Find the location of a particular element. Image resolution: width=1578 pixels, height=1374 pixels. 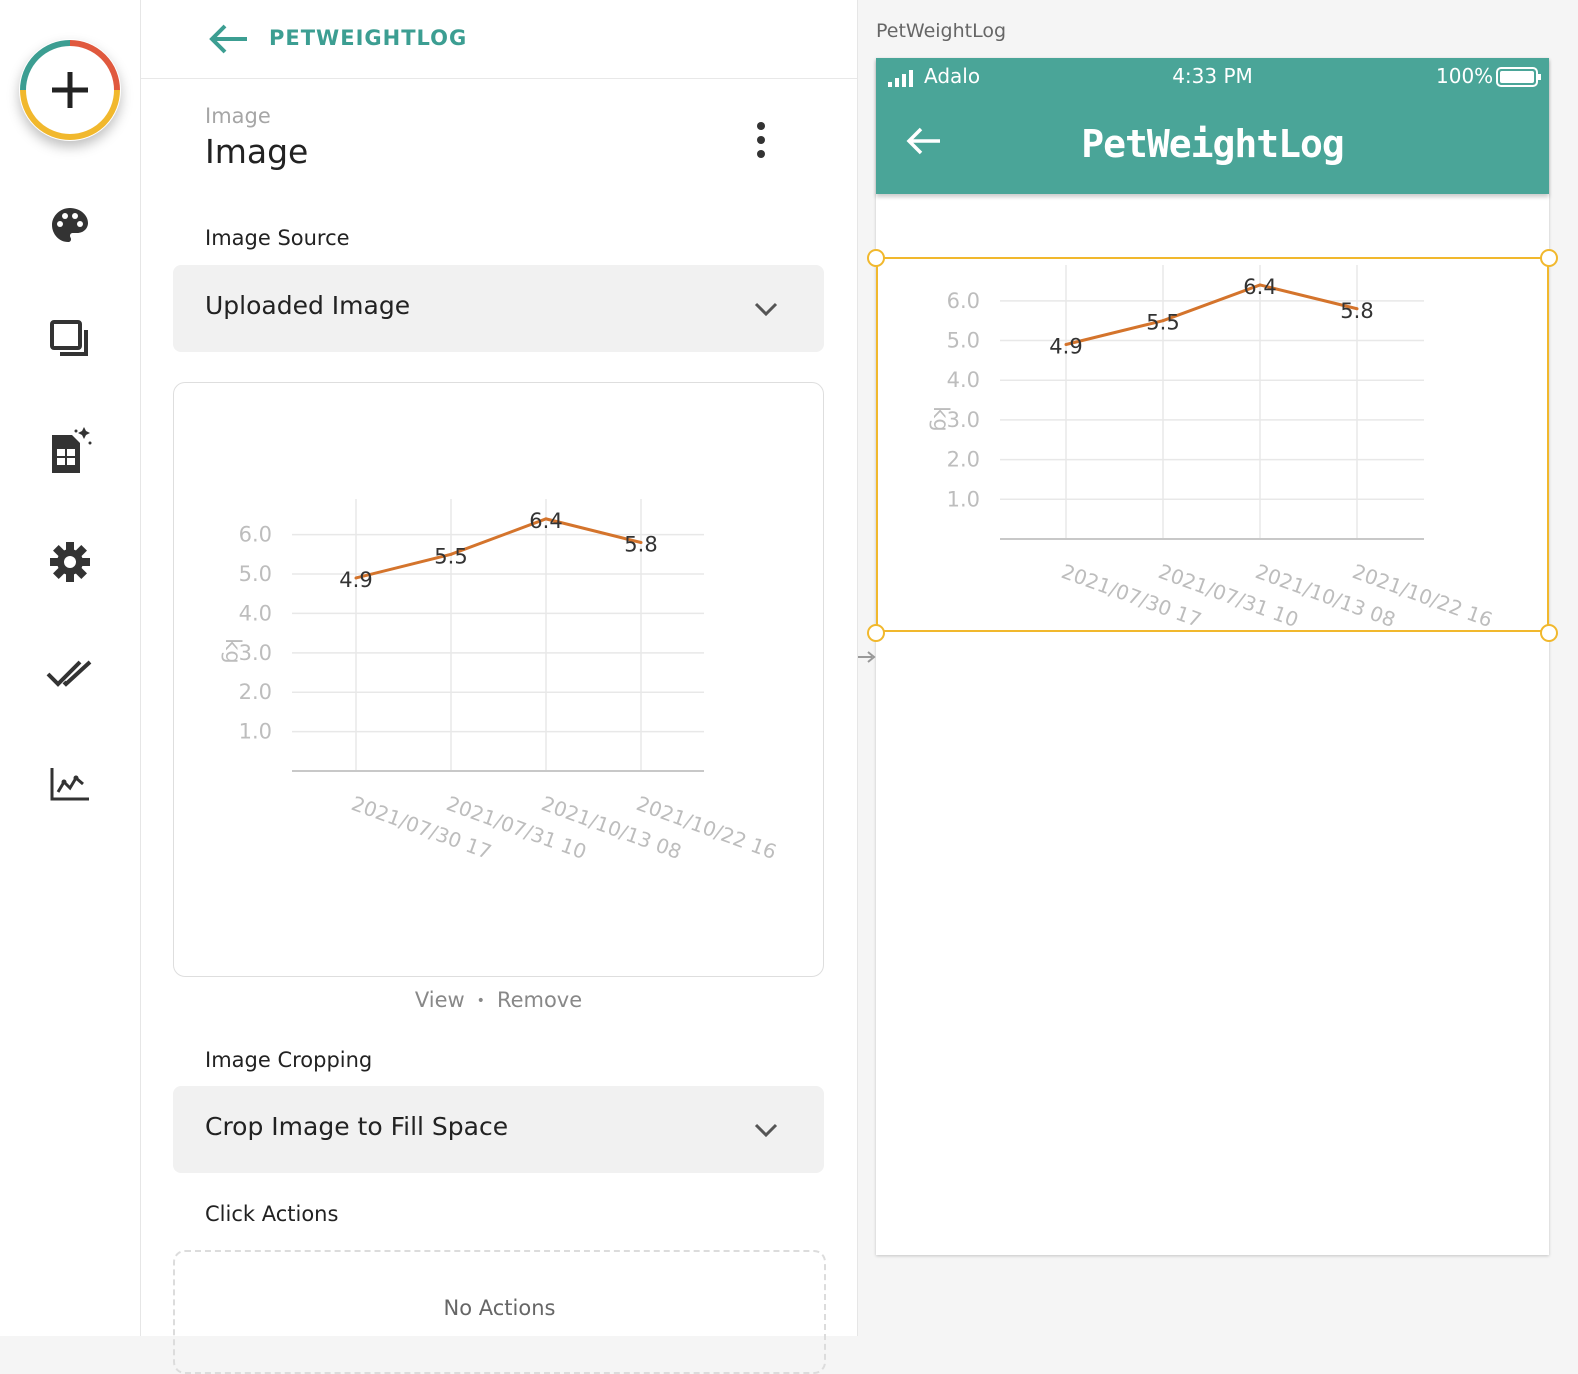

app-bar-title: PetWeightLog is located at coordinates (1213, 144).